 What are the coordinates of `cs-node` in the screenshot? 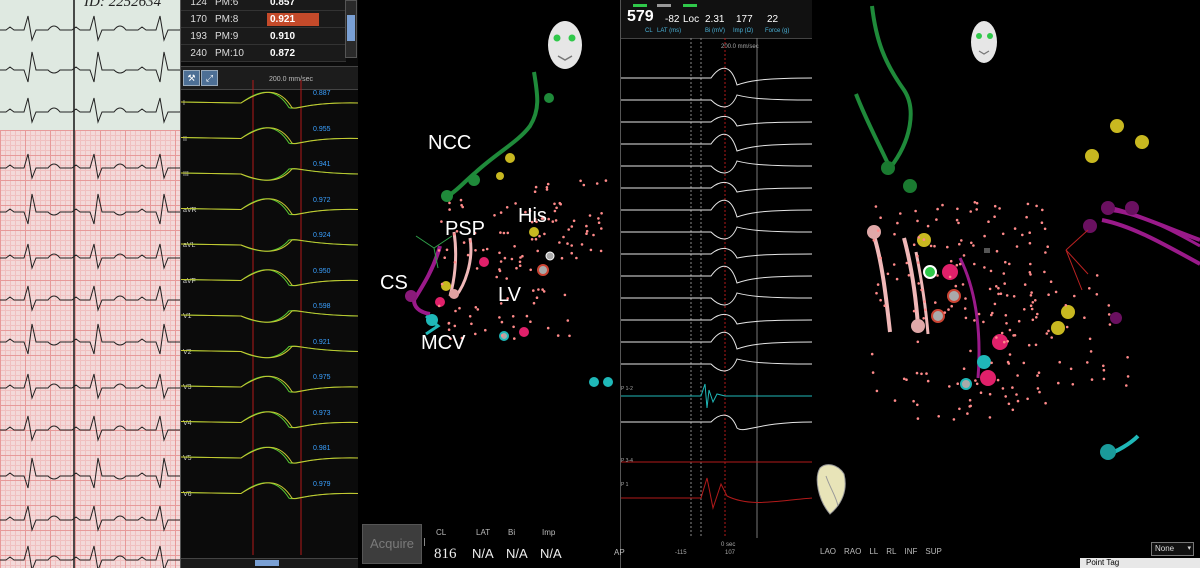 It's located at (1108, 208).